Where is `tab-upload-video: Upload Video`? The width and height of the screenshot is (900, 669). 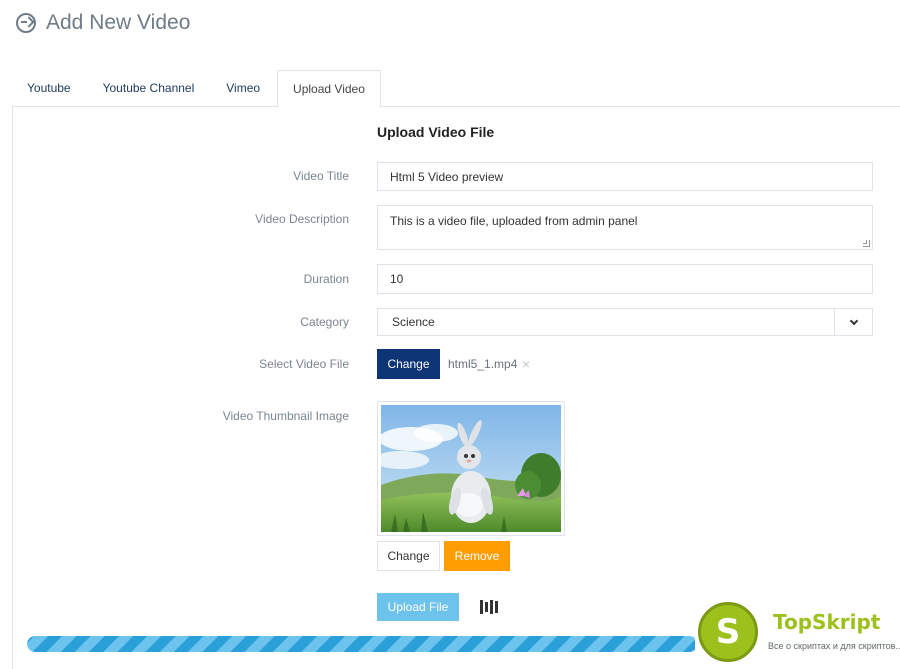
tab-upload-video: Upload Video is located at coordinates (329, 89).